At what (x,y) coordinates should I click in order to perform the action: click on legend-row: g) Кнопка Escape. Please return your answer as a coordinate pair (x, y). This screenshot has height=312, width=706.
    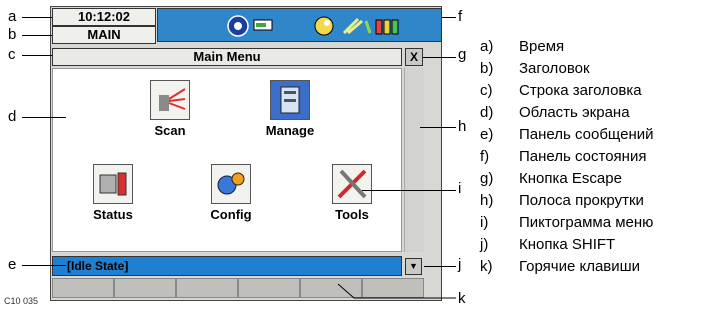
    Looking at the image, I should click on (593, 179).